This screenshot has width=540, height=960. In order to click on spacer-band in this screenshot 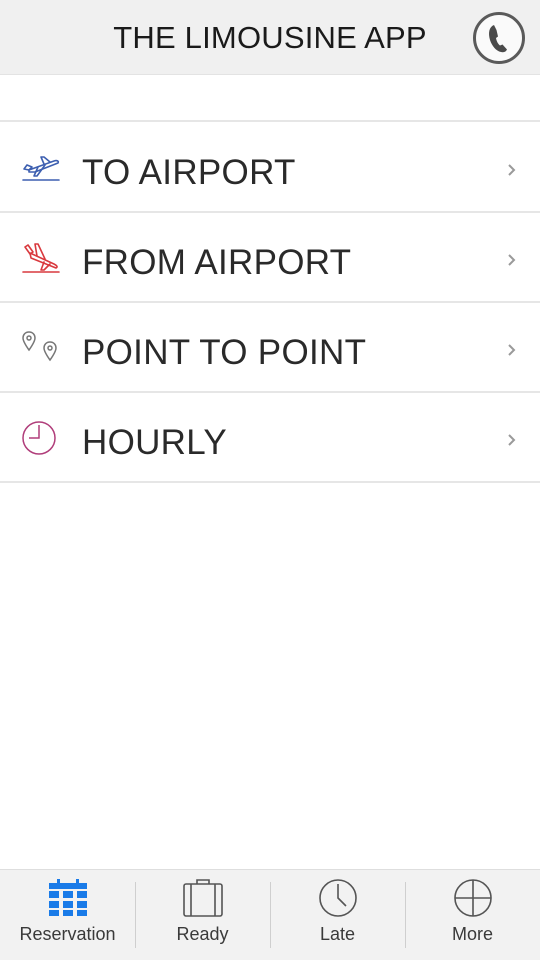, I will do `click(270, 98)`.